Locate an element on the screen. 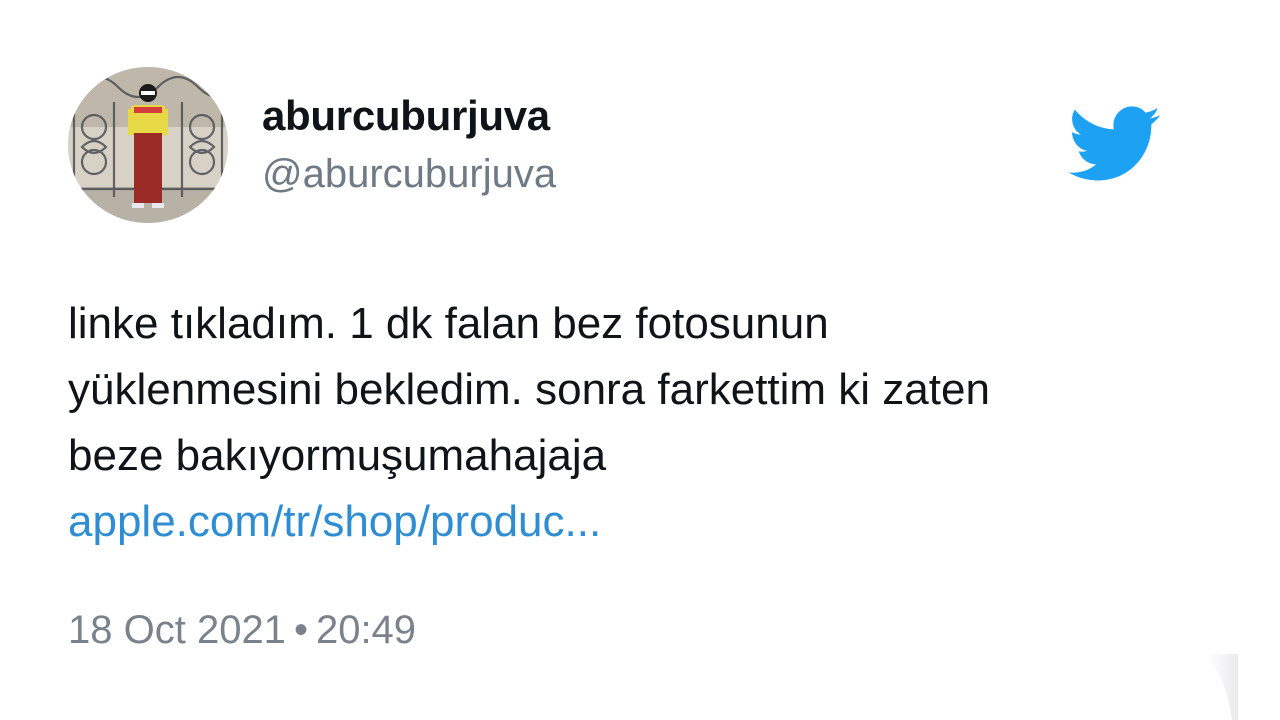 This screenshot has width=1280, height=720. tweet-text-line: linke tıkladım. 1 dk falan bez fotosunun is located at coordinates (448, 323).